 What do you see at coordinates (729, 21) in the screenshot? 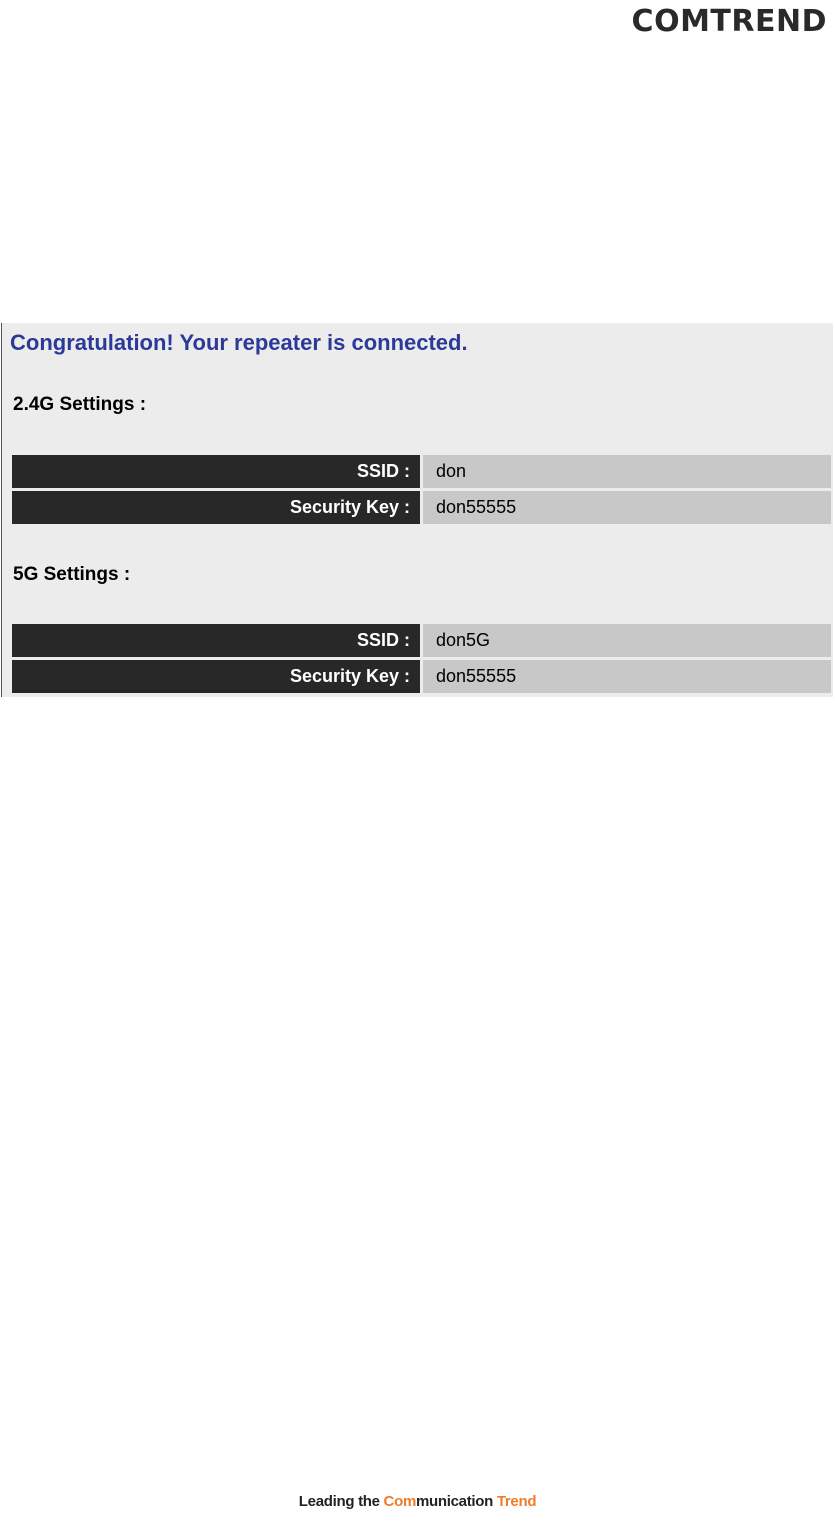
I see `comtrend-logo: COMTREND` at bounding box center [729, 21].